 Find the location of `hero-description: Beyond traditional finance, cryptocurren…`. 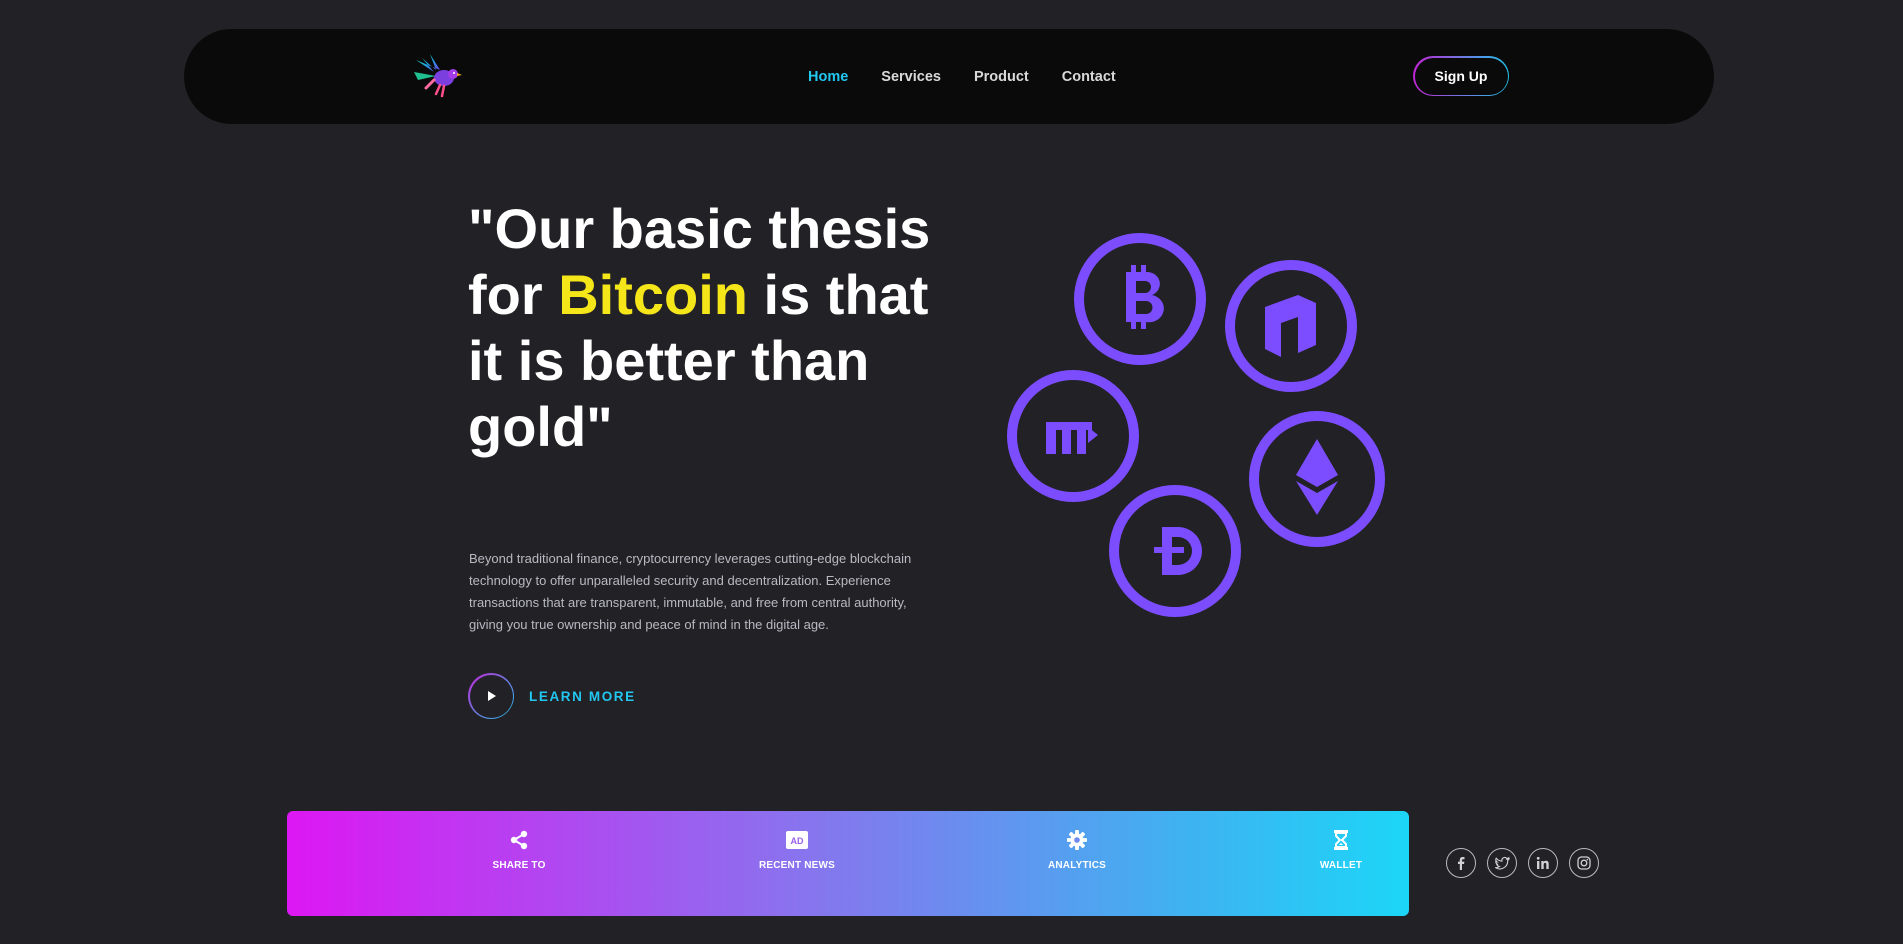

hero-description: Beyond traditional finance, cryptocurren… is located at coordinates (690, 591).